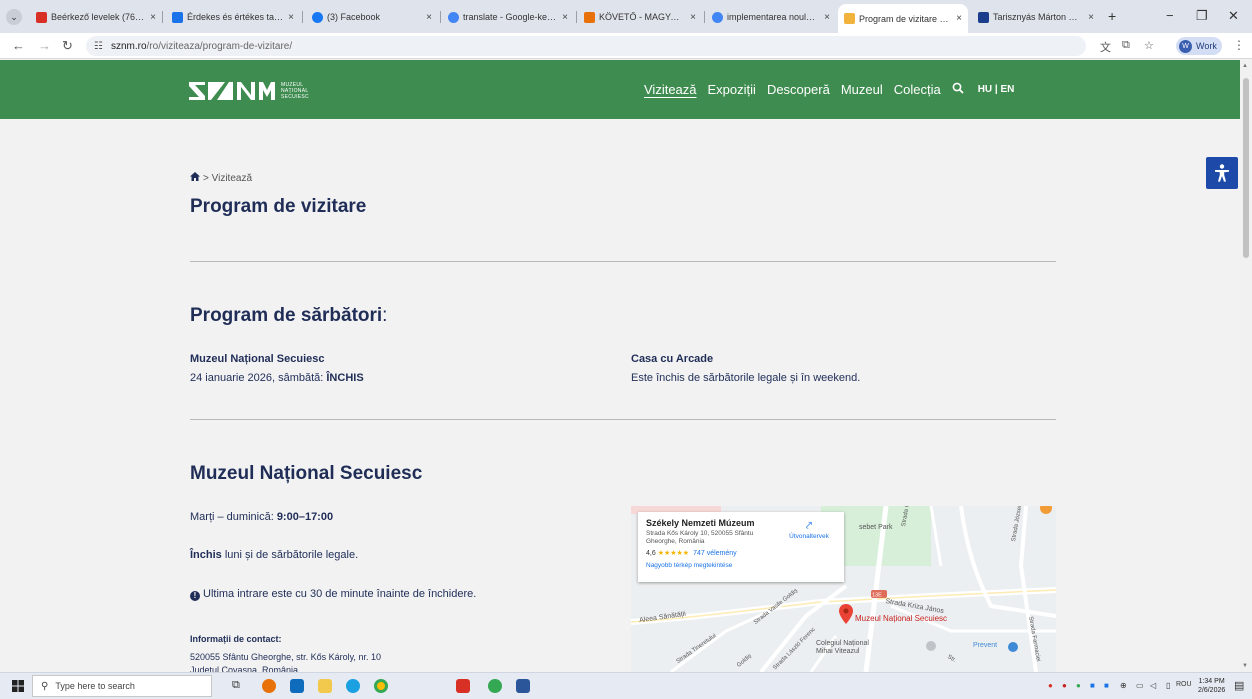  What do you see at coordinates (523, 686) in the screenshot?
I see `word-icon` at bounding box center [523, 686].